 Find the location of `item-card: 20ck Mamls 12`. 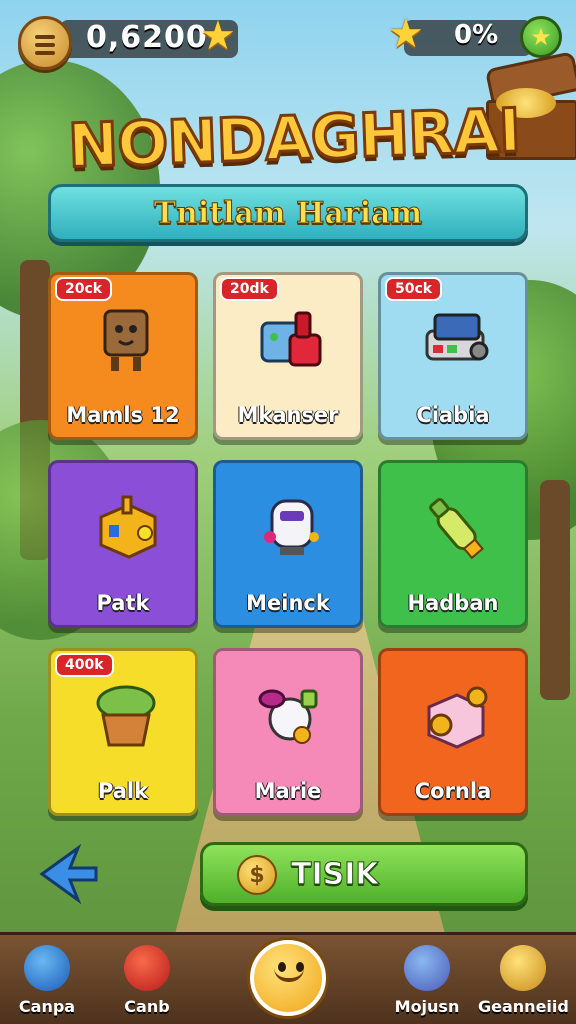

item-card: 20ck Mamls 12 is located at coordinates (123, 356).